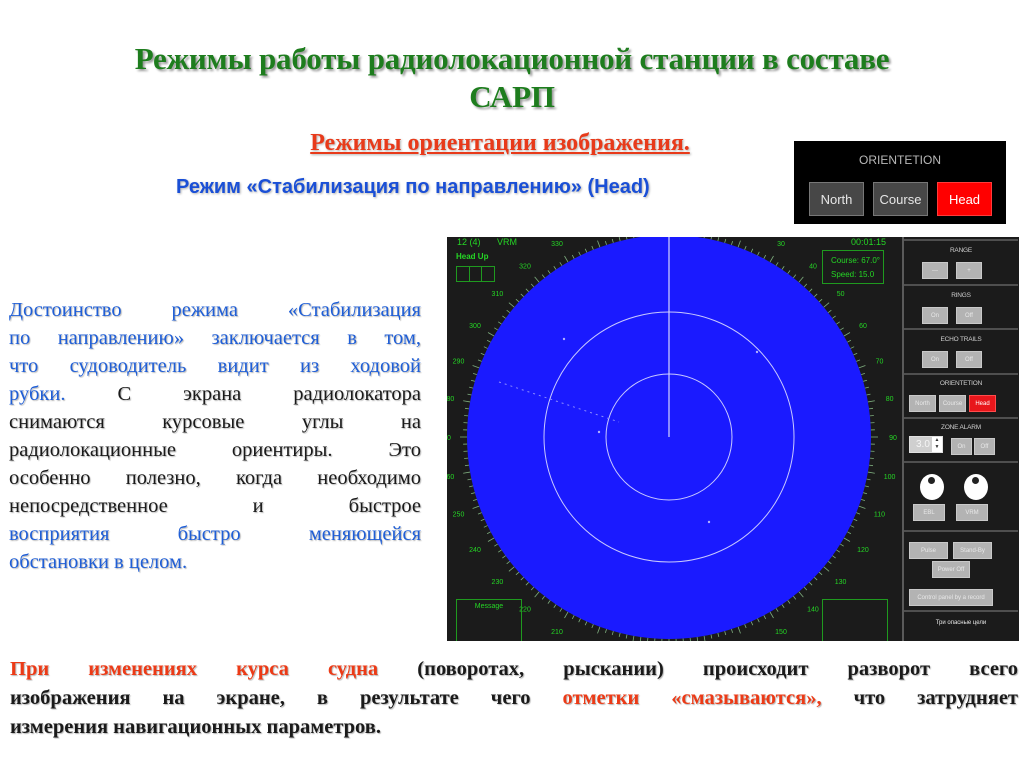 This screenshot has width=1024, height=767. I want to click on advantage-text-run: что судоводитель видит из ходовой, so click(215, 366).